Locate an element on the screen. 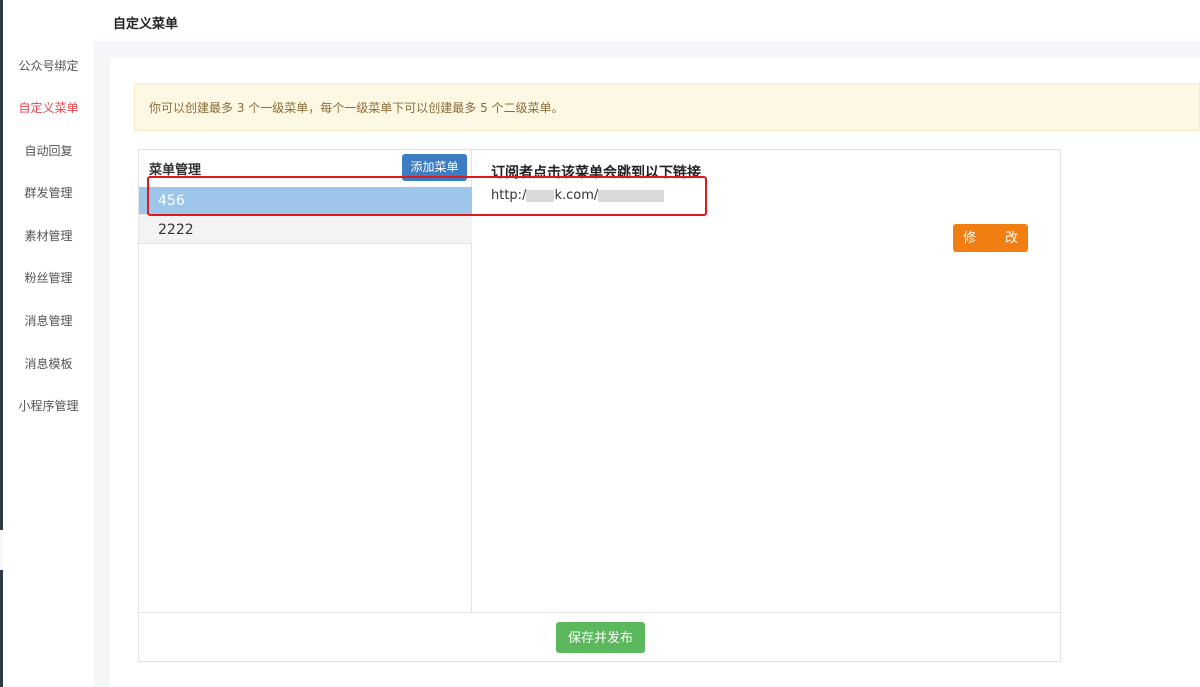 This screenshot has height=687, width=1200. edit-button: 修 改 is located at coordinates (990, 238).